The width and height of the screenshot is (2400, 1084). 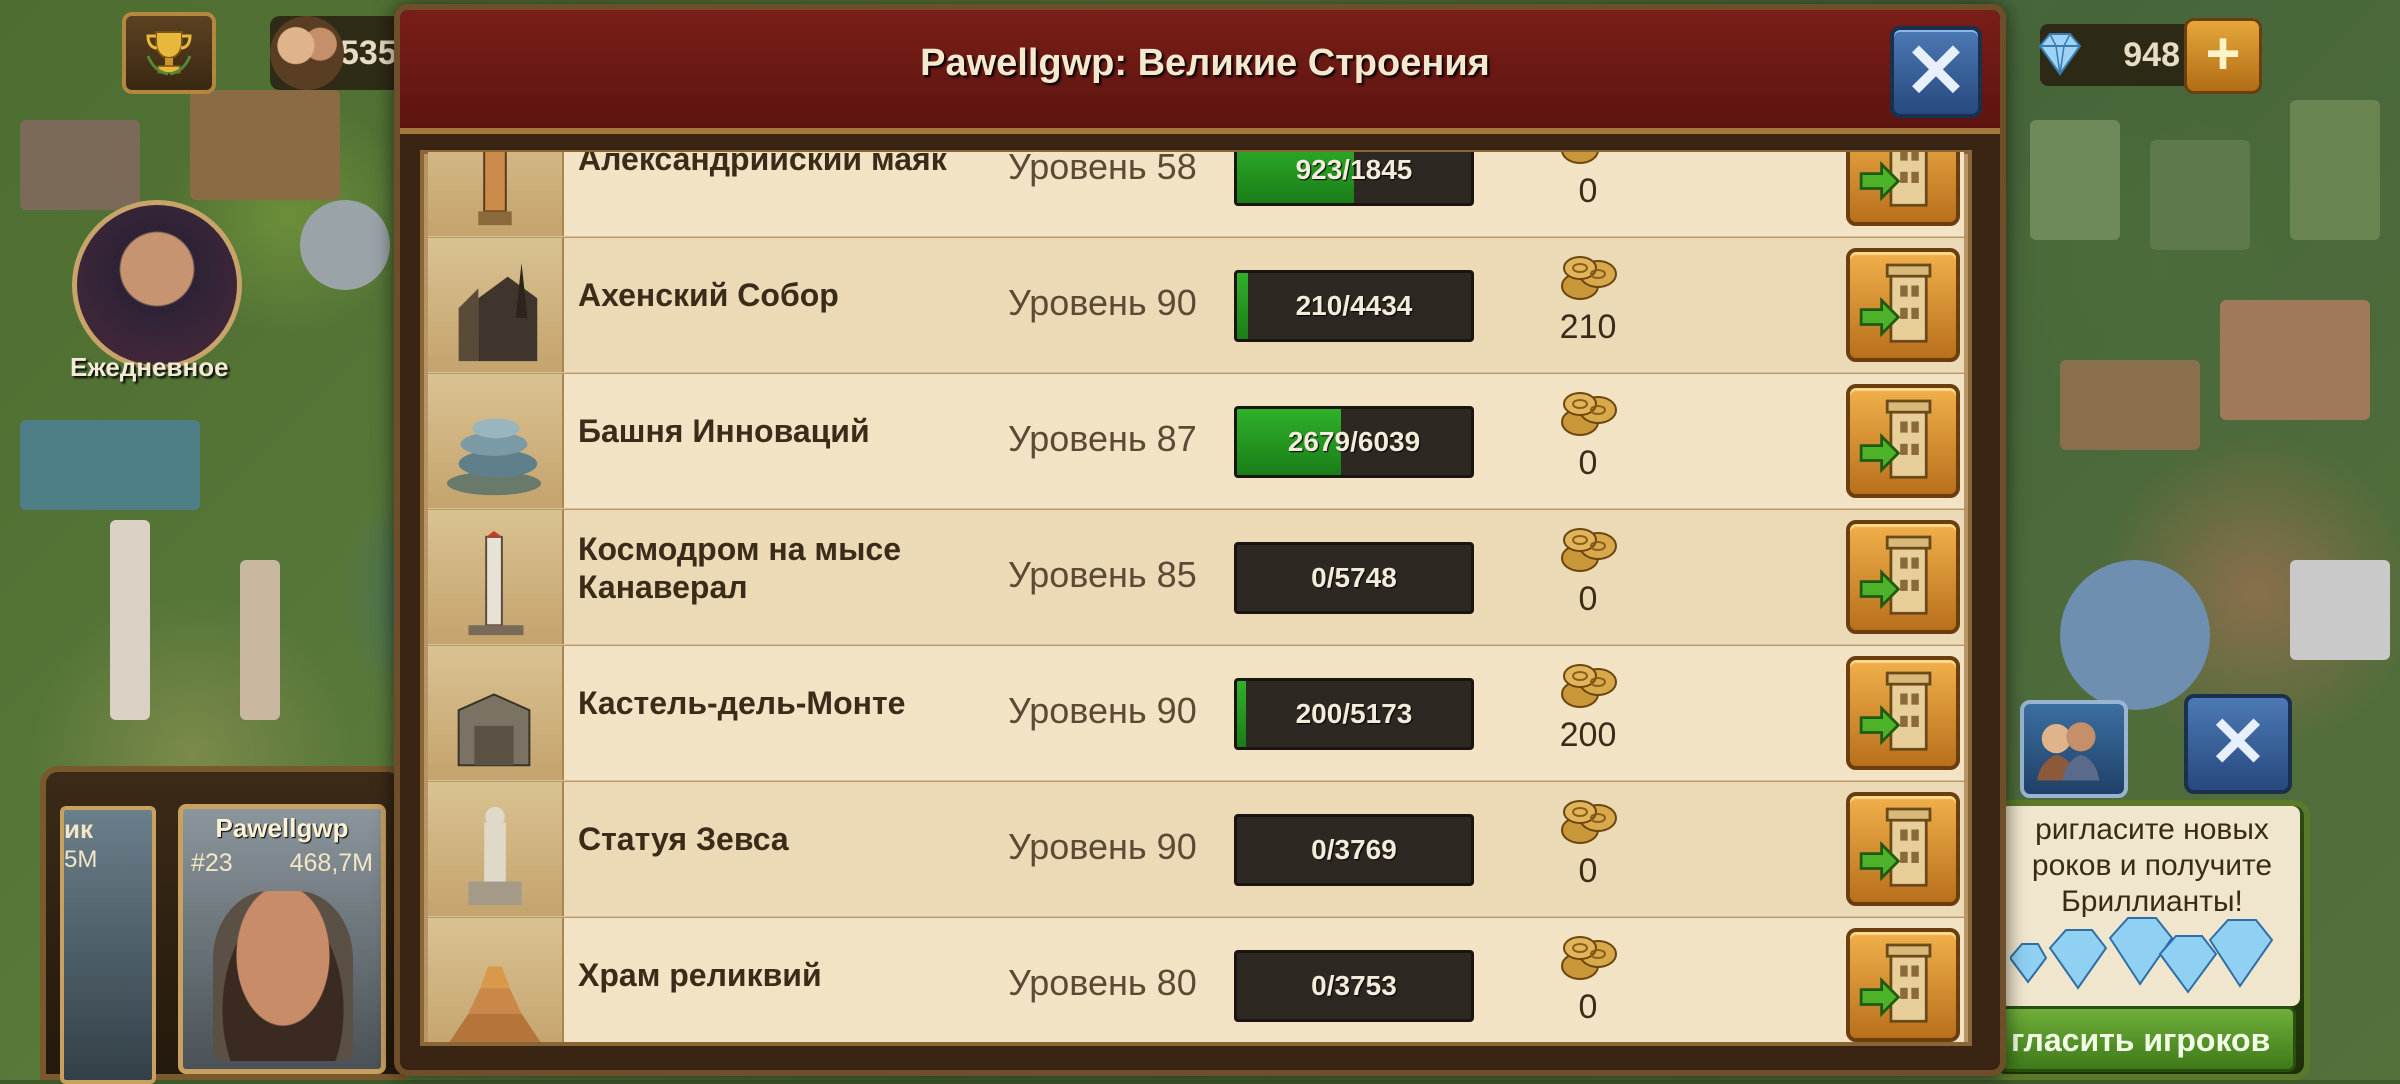 I want to click on diamond-icon, so click(x=2060, y=54).